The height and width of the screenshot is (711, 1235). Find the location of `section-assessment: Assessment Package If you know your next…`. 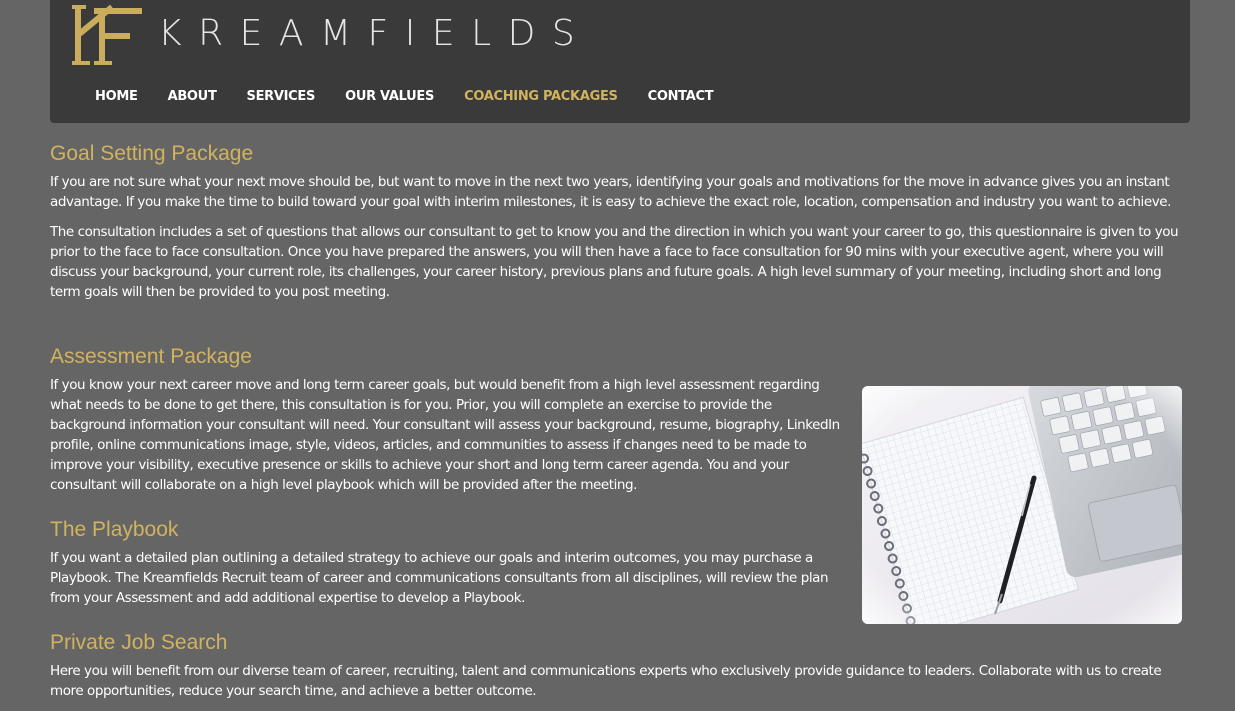

section-assessment: Assessment Package If you know your next… is located at coordinates (450, 425).